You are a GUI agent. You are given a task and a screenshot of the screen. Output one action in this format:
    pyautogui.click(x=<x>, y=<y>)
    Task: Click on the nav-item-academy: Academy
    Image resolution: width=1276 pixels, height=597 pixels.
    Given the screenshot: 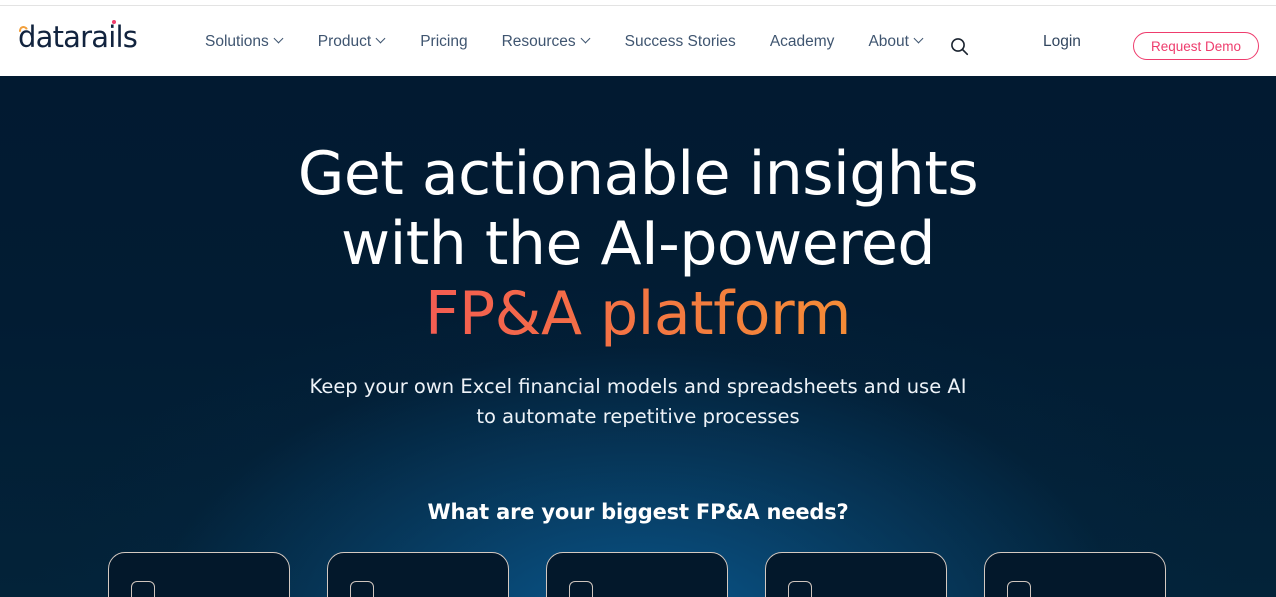 What is the action you would take?
    pyautogui.click(x=802, y=42)
    